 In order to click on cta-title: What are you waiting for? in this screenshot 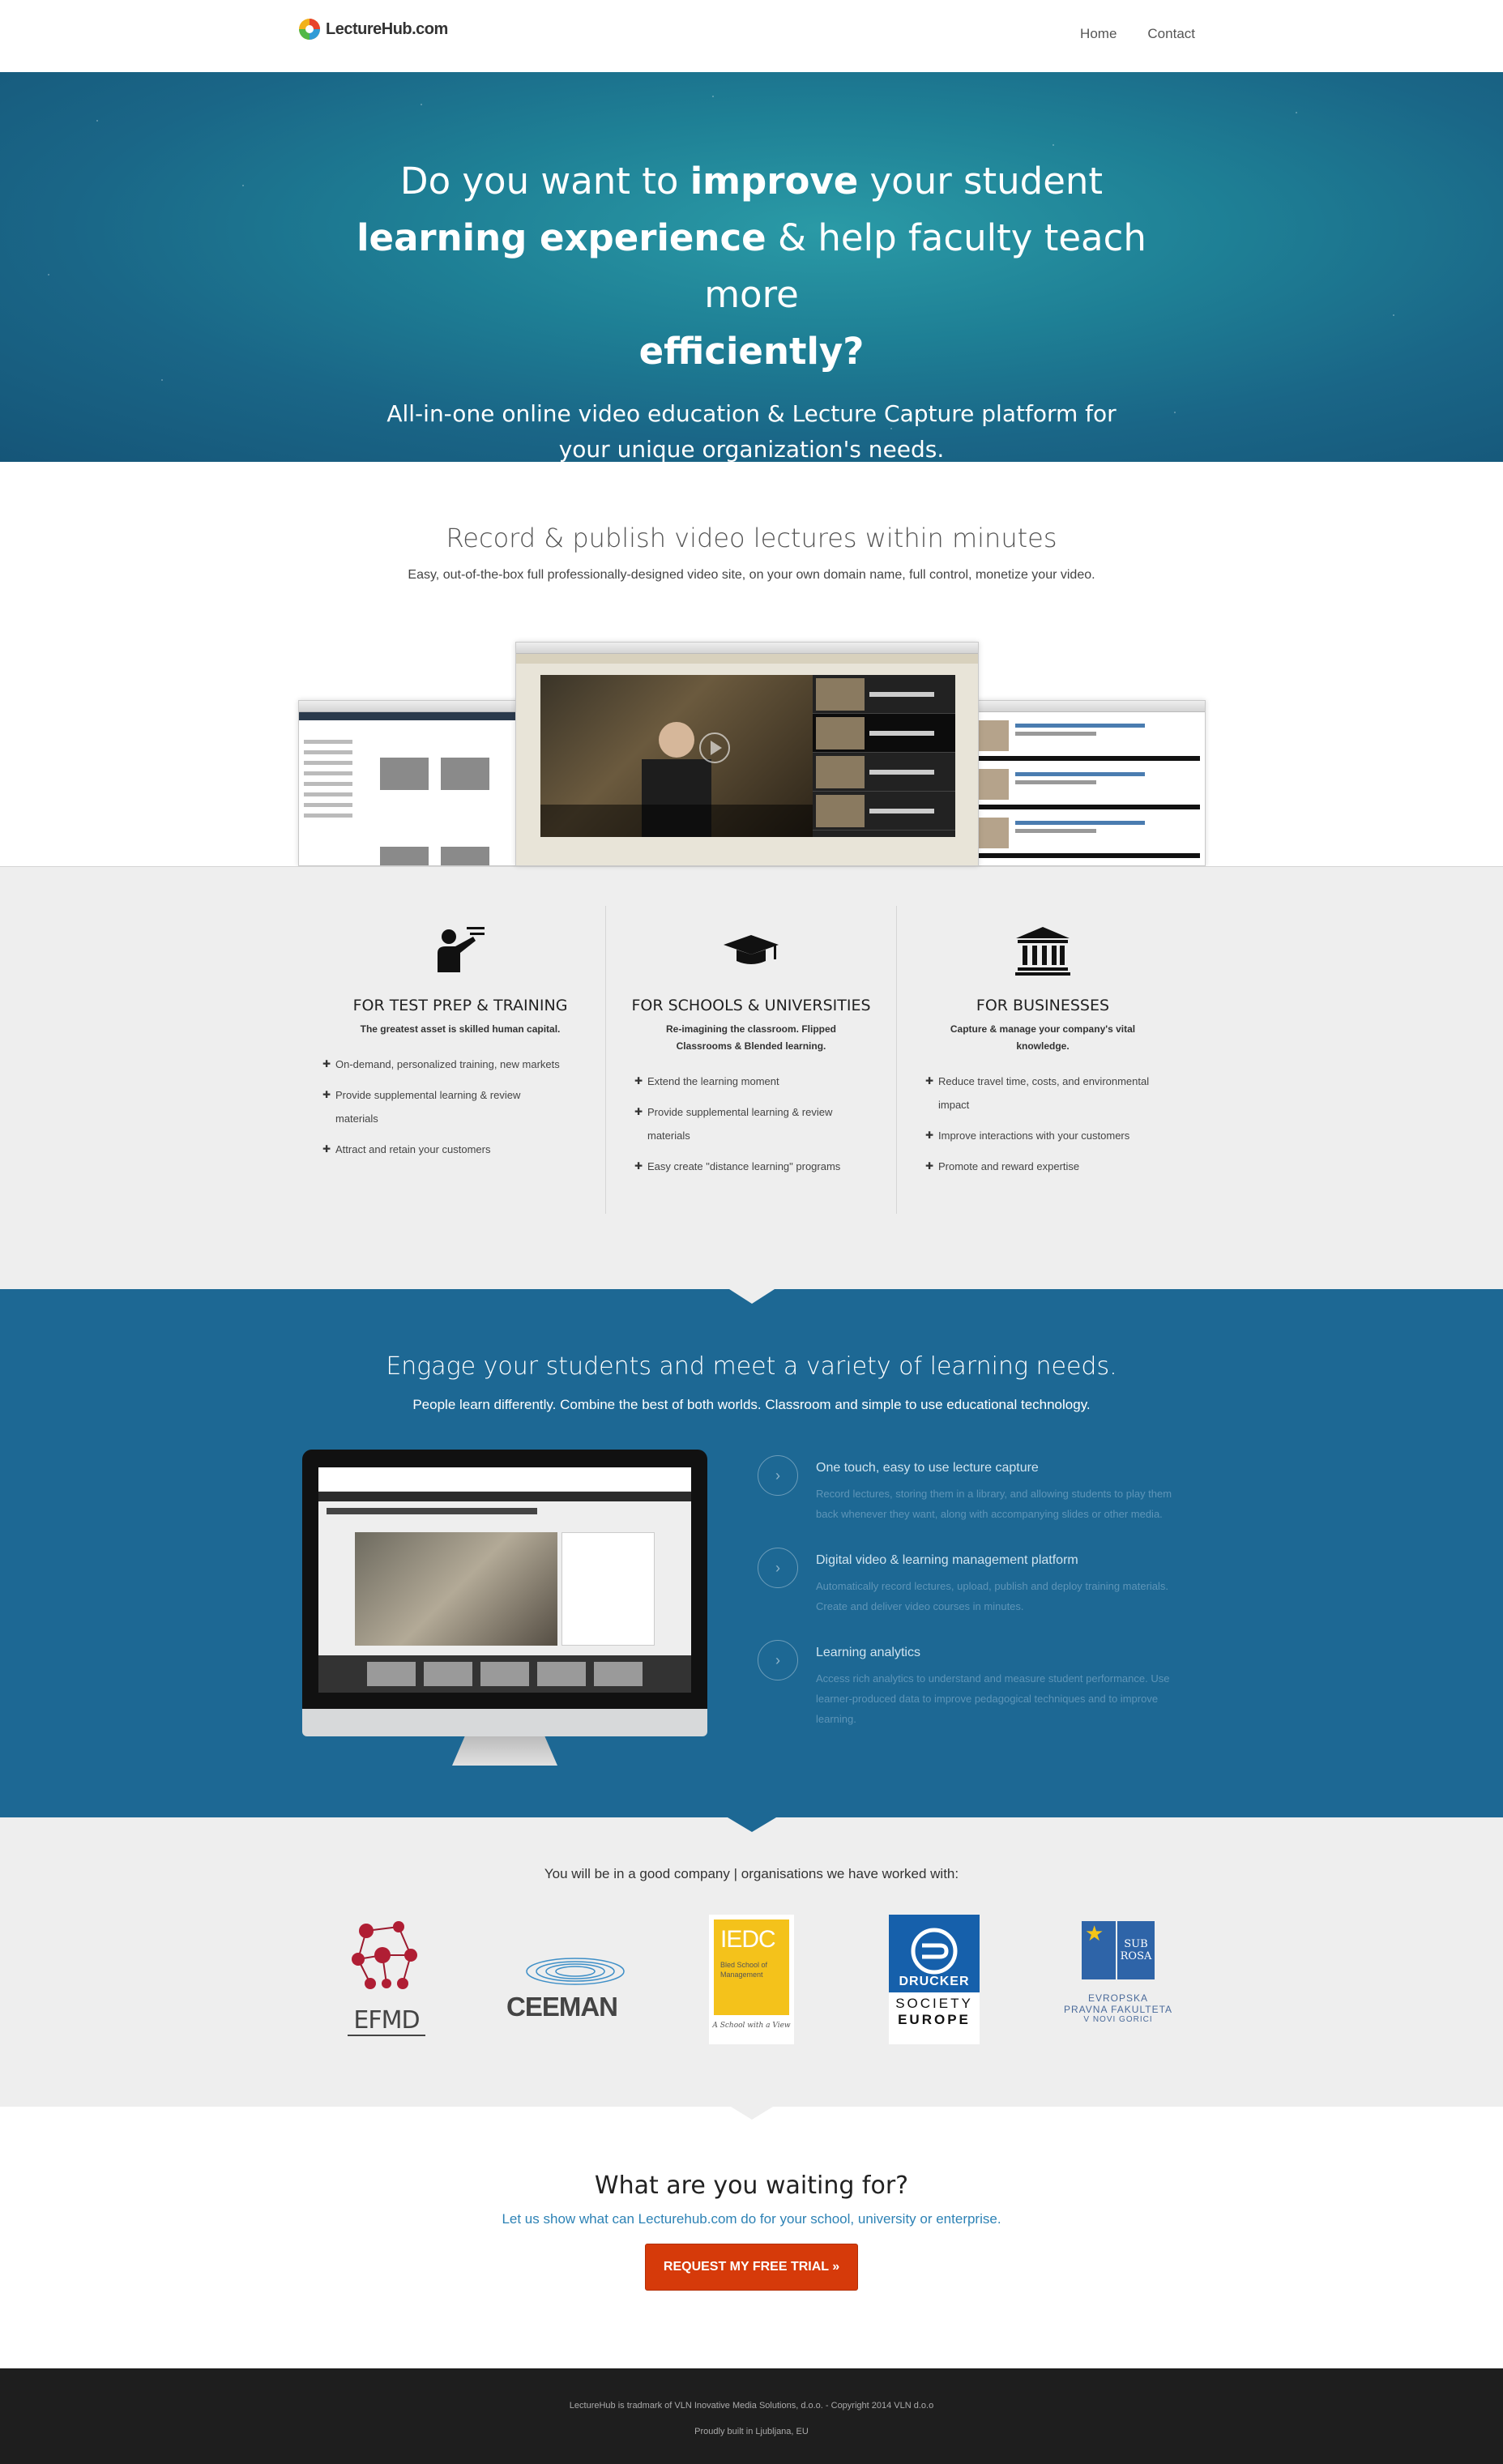, I will do `click(751, 2185)`.